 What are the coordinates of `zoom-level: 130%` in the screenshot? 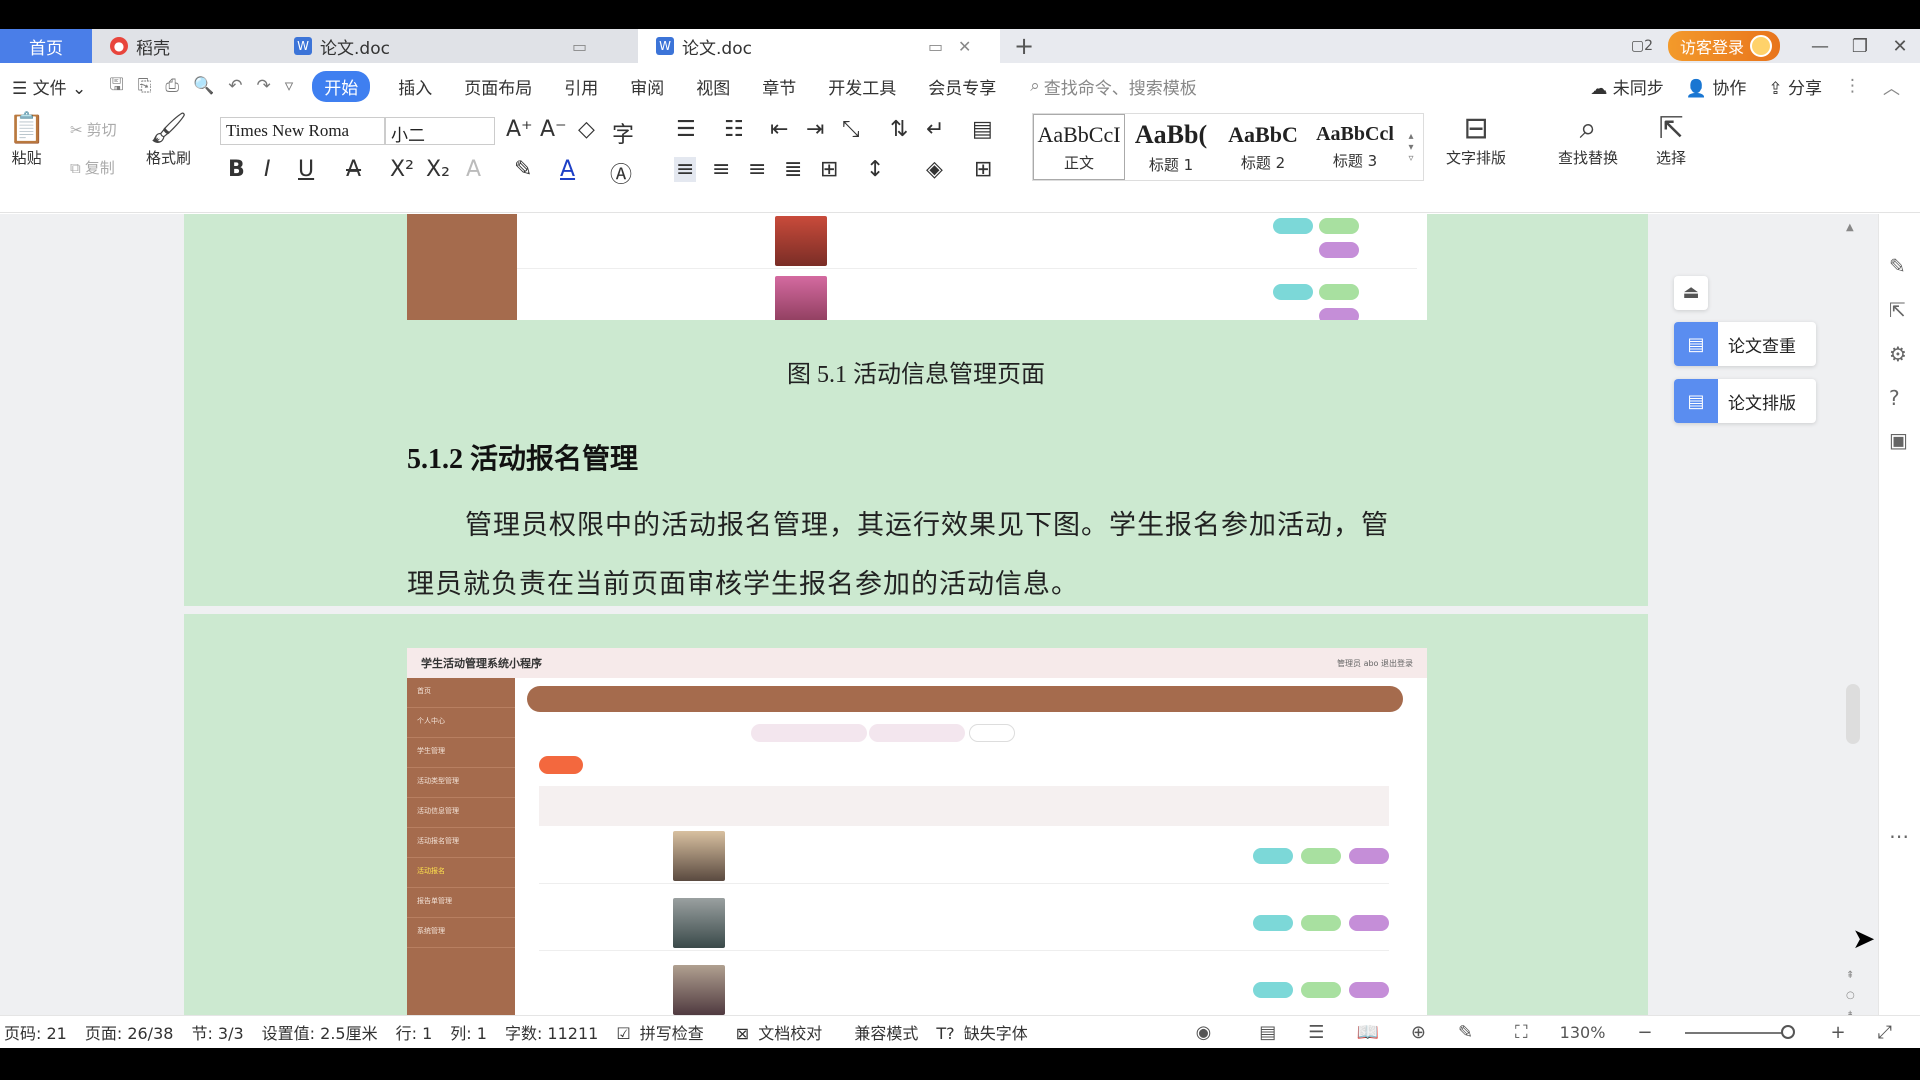 It's located at (1583, 1032).